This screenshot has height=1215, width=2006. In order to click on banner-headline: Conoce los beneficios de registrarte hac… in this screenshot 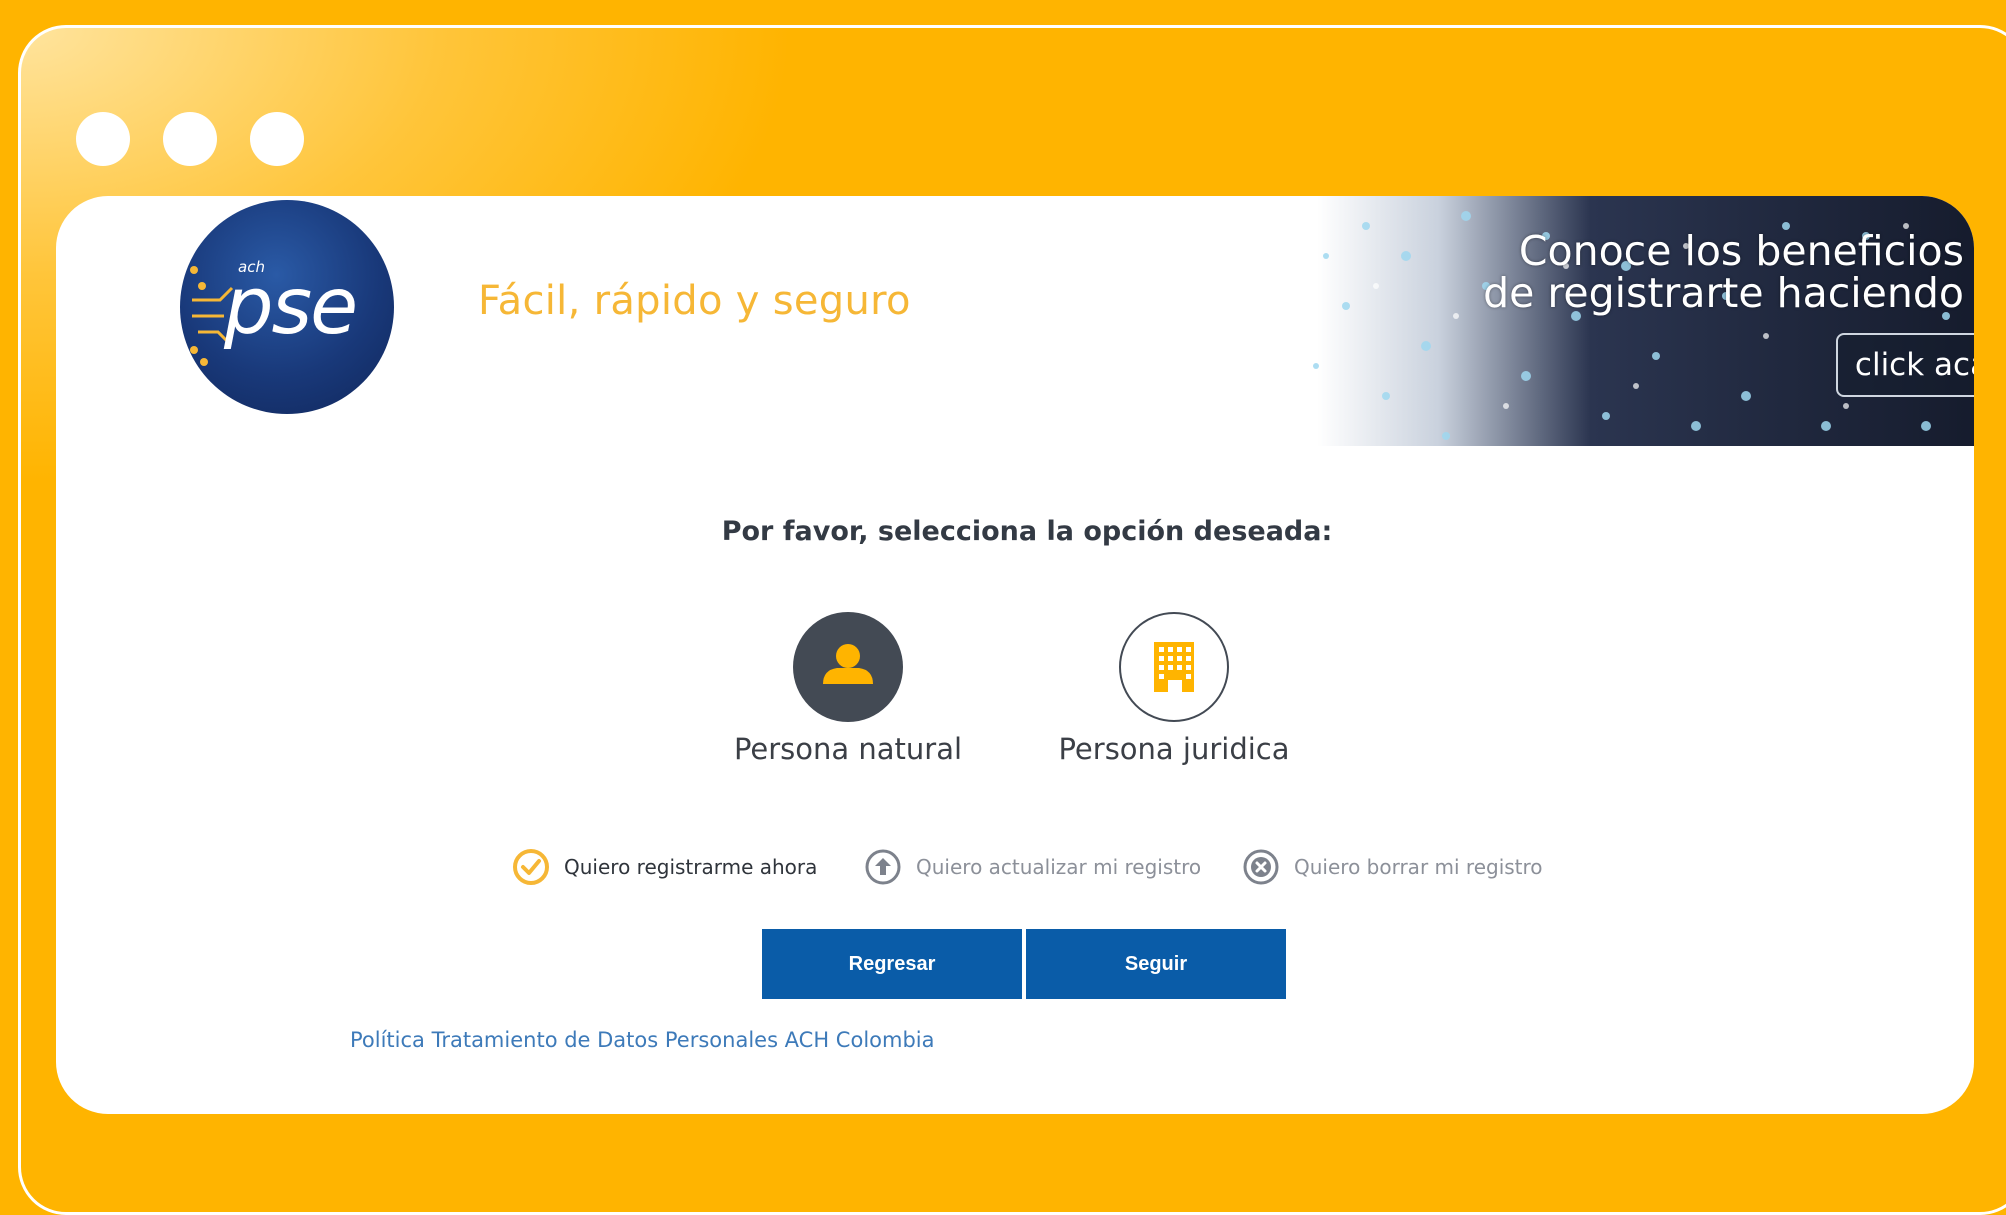, I will do `click(1723, 272)`.